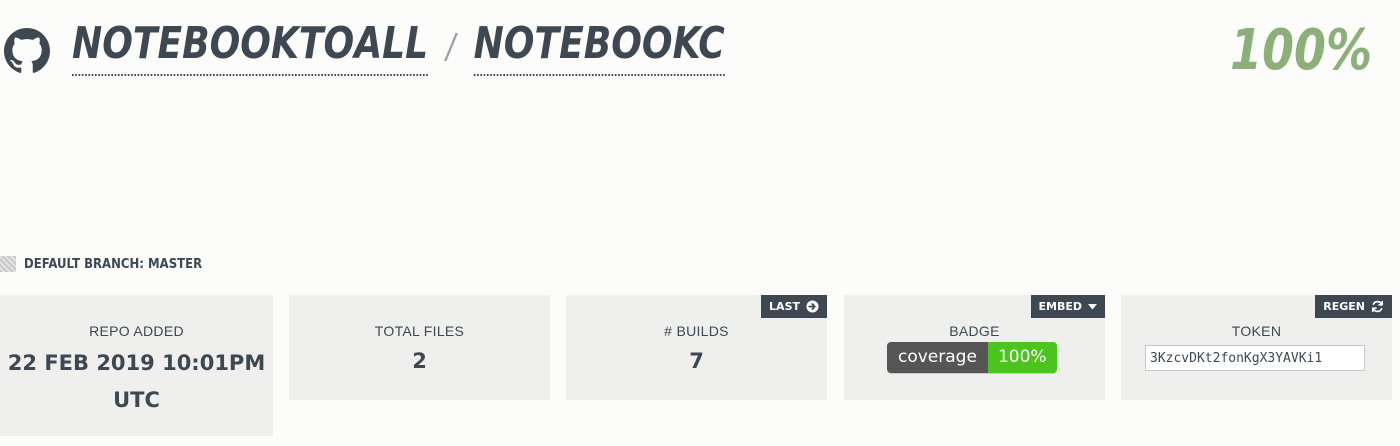 Image resolution: width=1400 pixels, height=446 pixels. What do you see at coordinates (1301, 50) in the screenshot?
I see `coverage-percentage: 100%` at bounding box center [1301, 50].